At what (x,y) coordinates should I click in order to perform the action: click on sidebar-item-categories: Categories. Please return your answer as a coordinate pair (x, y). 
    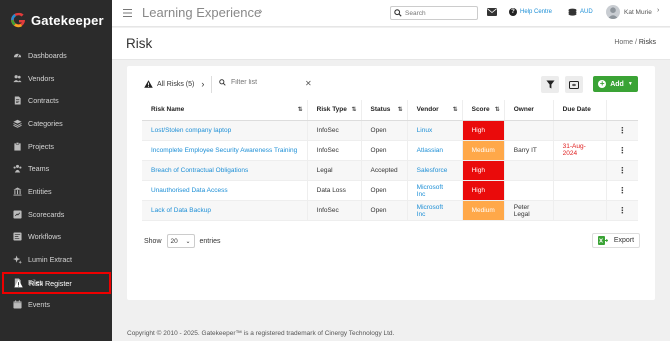
    Looking at the image, I should click on (56, 123).